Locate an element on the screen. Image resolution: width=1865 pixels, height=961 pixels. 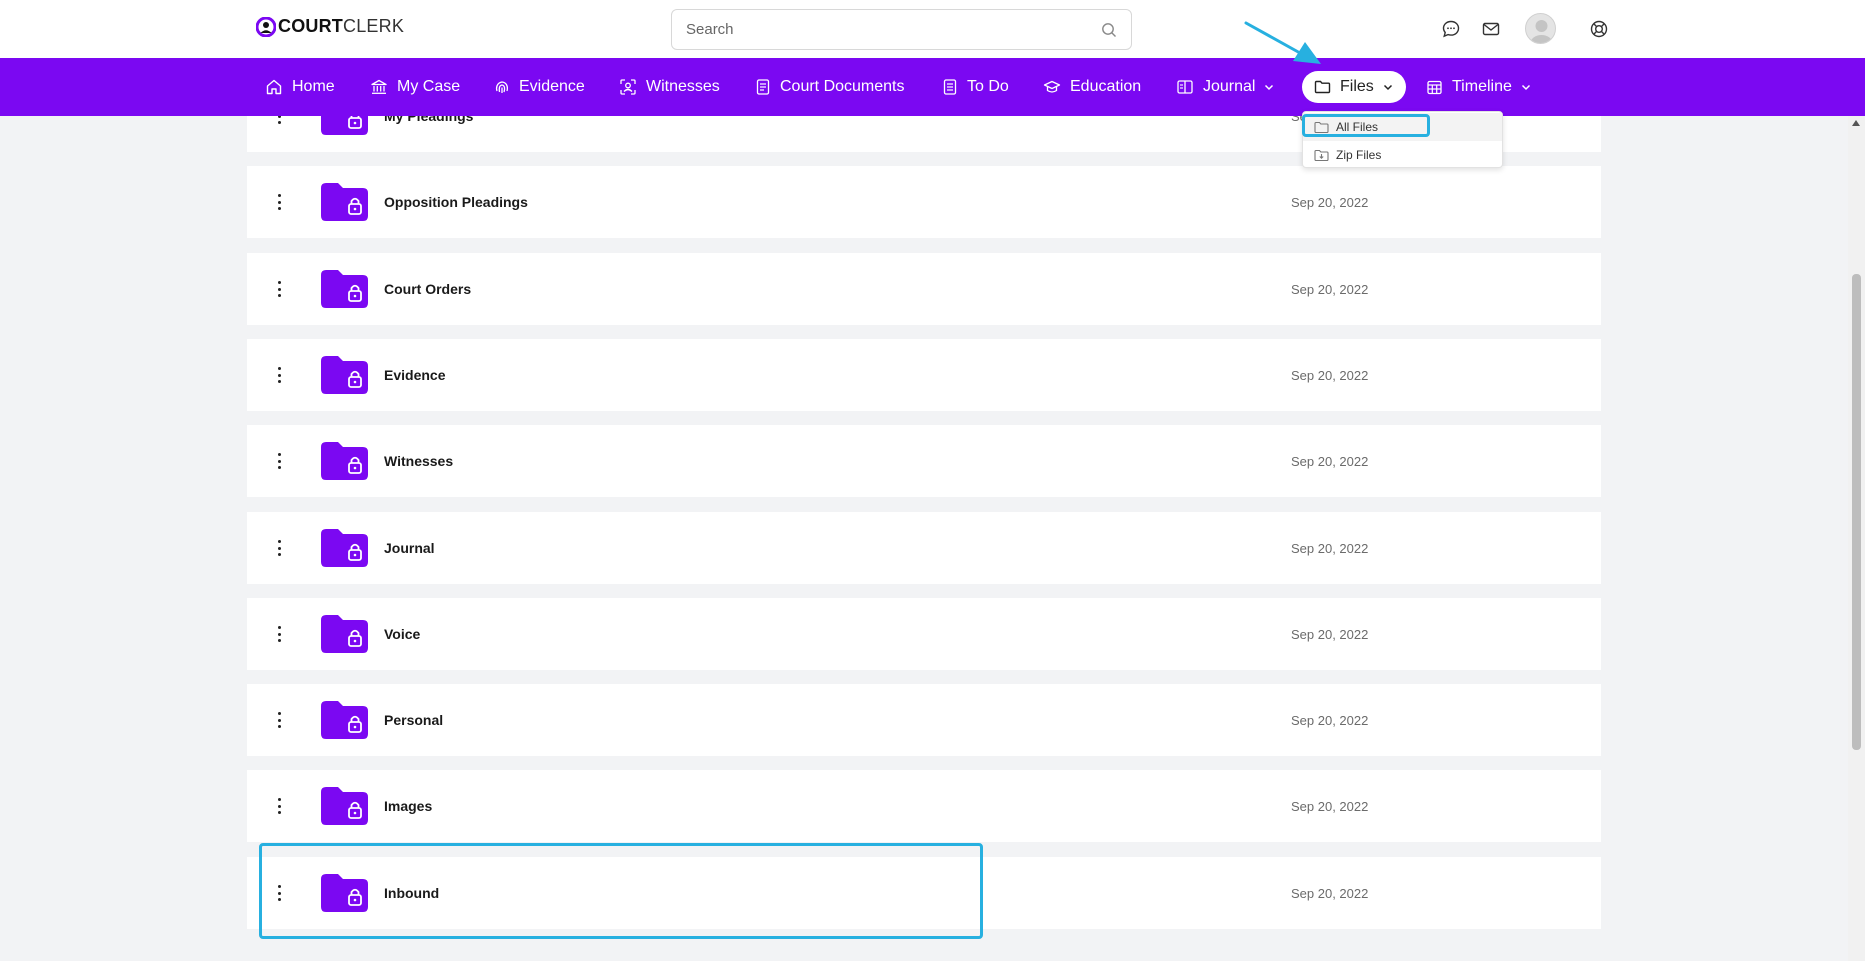
folder-row: Witnesses Sep 20, 2022 is located at coordinates (924, 461).